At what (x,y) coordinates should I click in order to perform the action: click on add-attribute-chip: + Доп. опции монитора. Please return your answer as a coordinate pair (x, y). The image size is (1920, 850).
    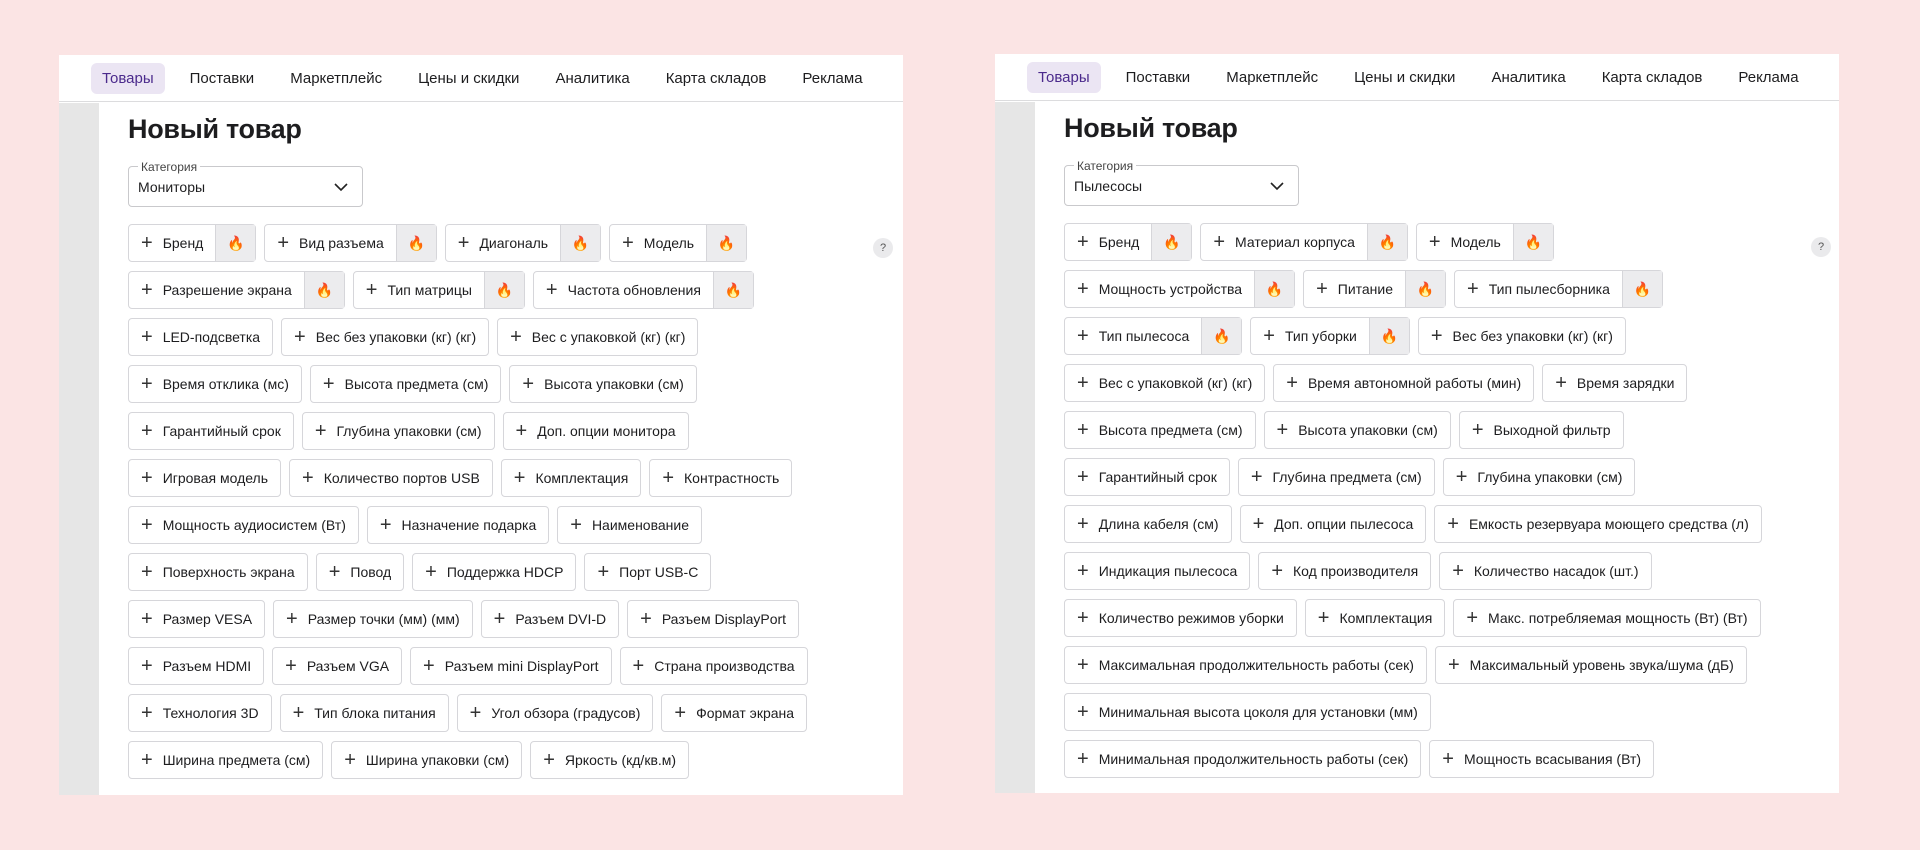
    Looking at the image, I should click on (595, 431).